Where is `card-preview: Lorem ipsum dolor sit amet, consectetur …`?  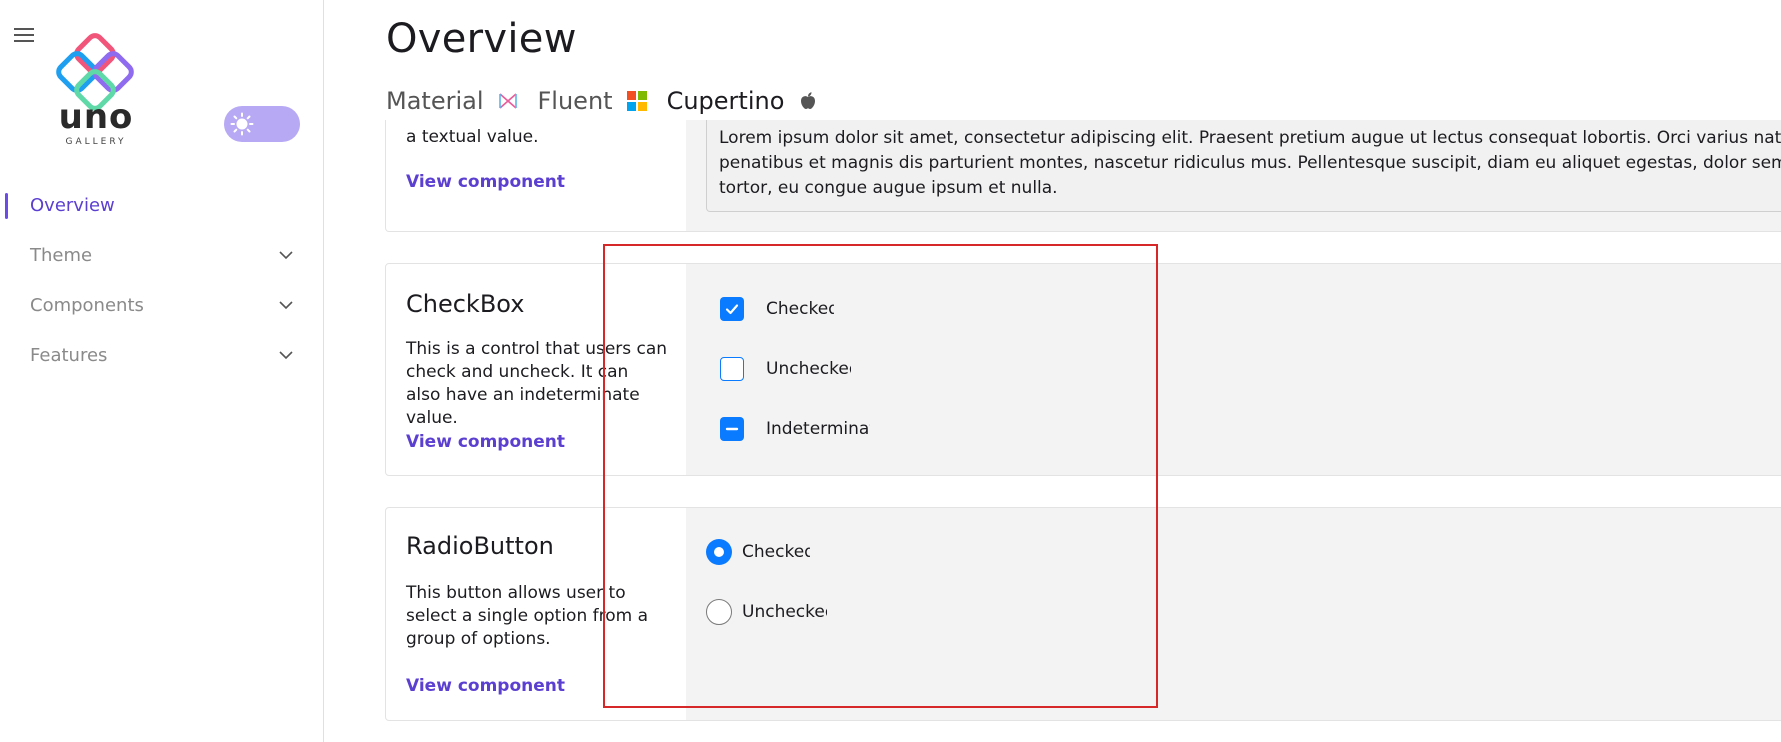
card-preview: Lorem ipsum dolor sit amet, consectetur … is located at coordinates (1233, 175).